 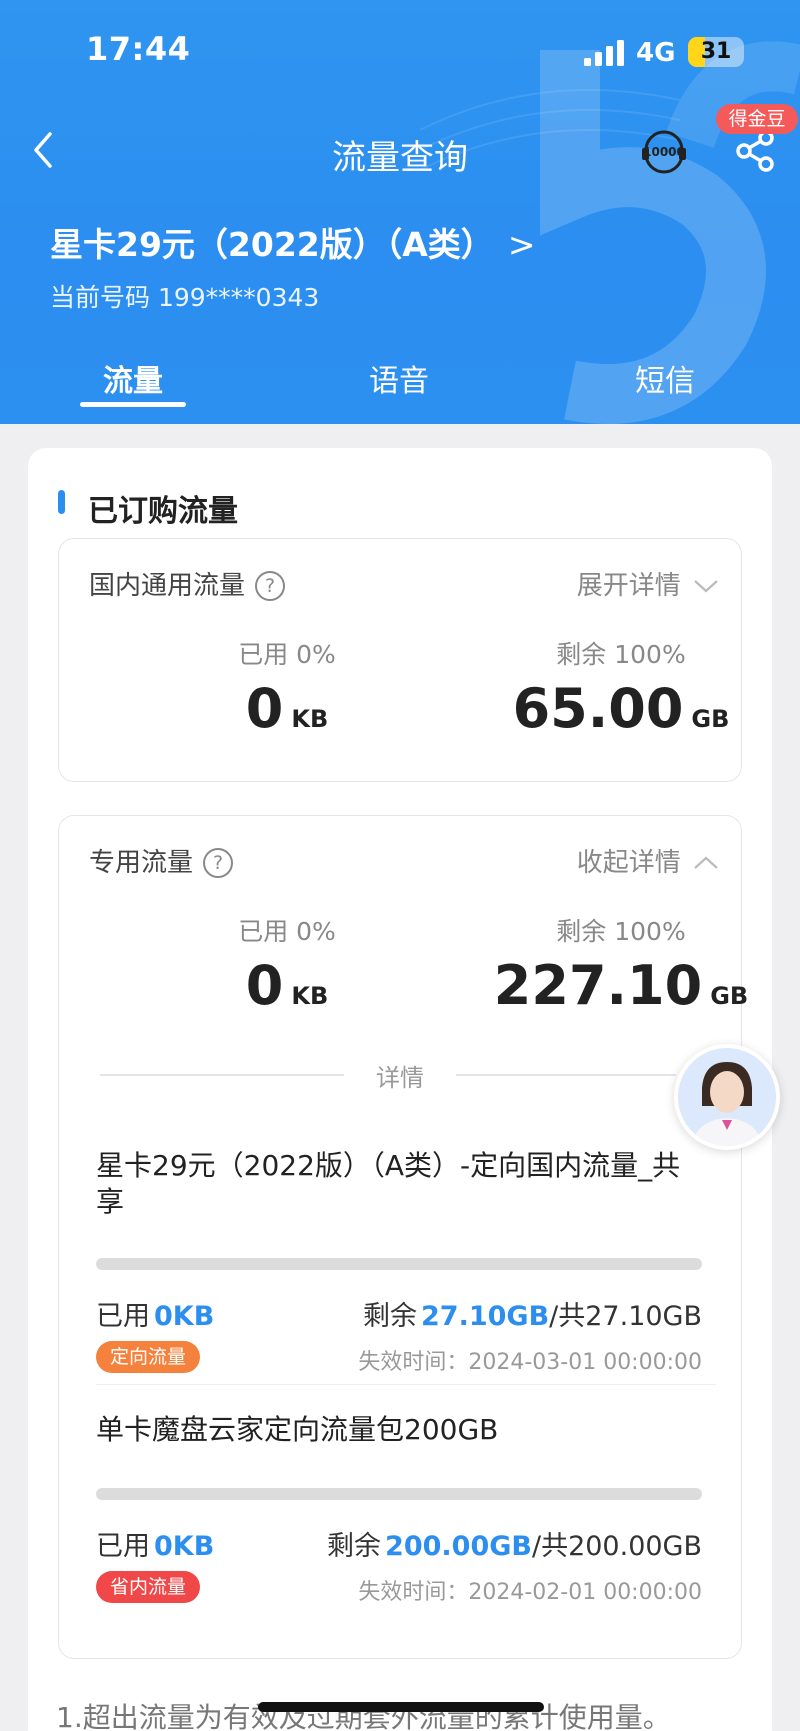 I want to click on signal-icon, so click(x=604, y=53).